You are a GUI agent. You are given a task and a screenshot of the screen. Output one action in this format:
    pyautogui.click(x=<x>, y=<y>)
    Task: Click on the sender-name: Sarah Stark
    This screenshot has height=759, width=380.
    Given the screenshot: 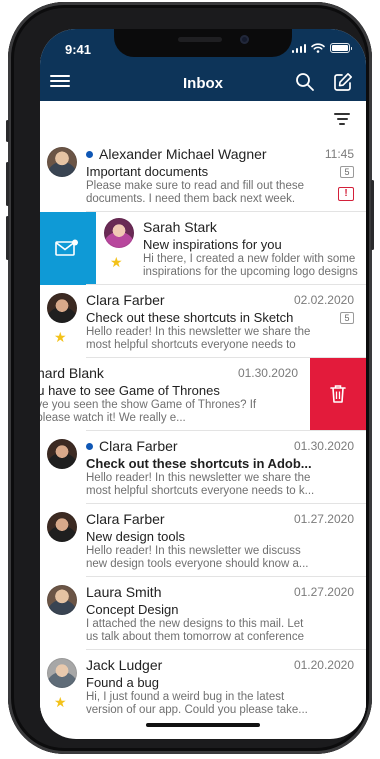 What is the action you would take?
    pyautogui.click(x=180, y=227)
    